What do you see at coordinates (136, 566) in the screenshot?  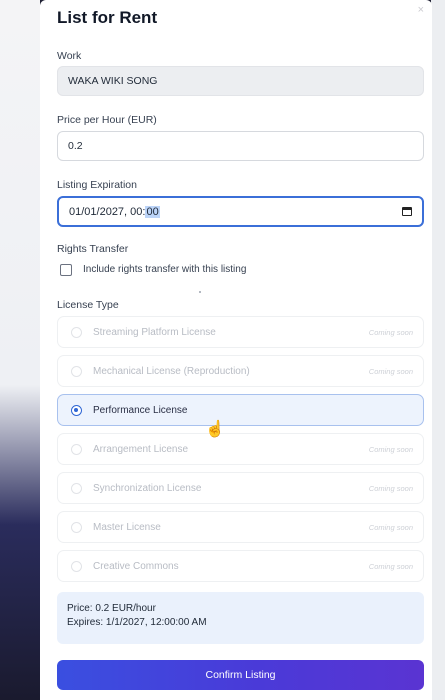 I see `license-option-label: Creative Commons` at bounding box center [136, 566].